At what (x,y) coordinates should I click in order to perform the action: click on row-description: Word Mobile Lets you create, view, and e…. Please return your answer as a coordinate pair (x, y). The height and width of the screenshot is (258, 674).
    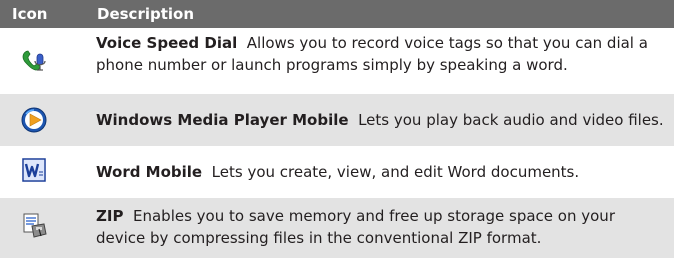
    Looking at the image, I should click on (380, 172).